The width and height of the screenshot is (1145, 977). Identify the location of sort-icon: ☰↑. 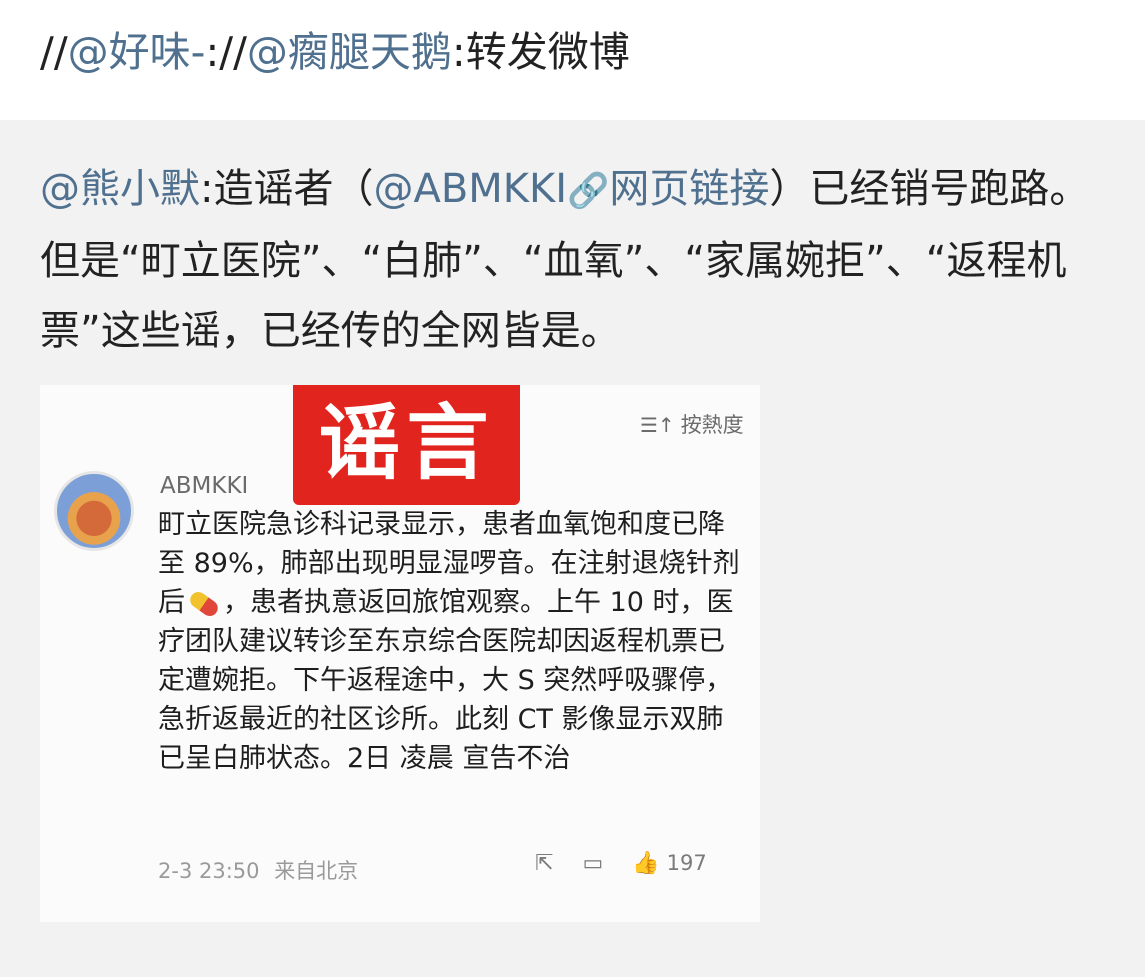
(657, 425).